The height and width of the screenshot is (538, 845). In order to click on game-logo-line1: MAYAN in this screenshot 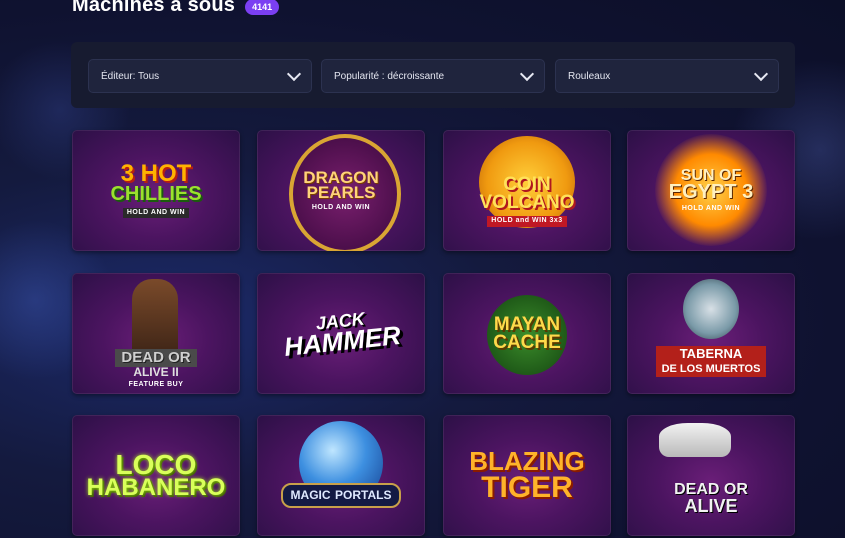, I will do `click(527, 325)`.